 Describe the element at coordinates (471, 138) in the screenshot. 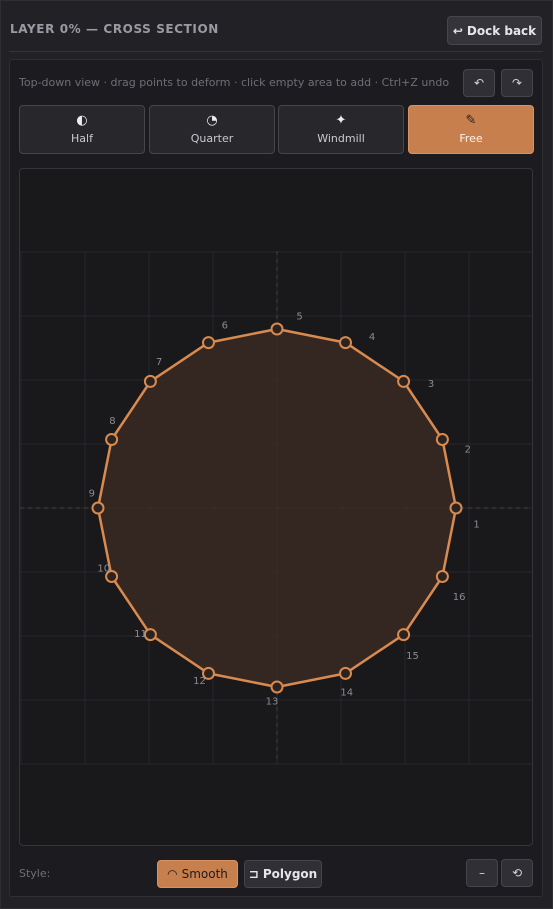

I see `preset-free-label: Free` at that location.